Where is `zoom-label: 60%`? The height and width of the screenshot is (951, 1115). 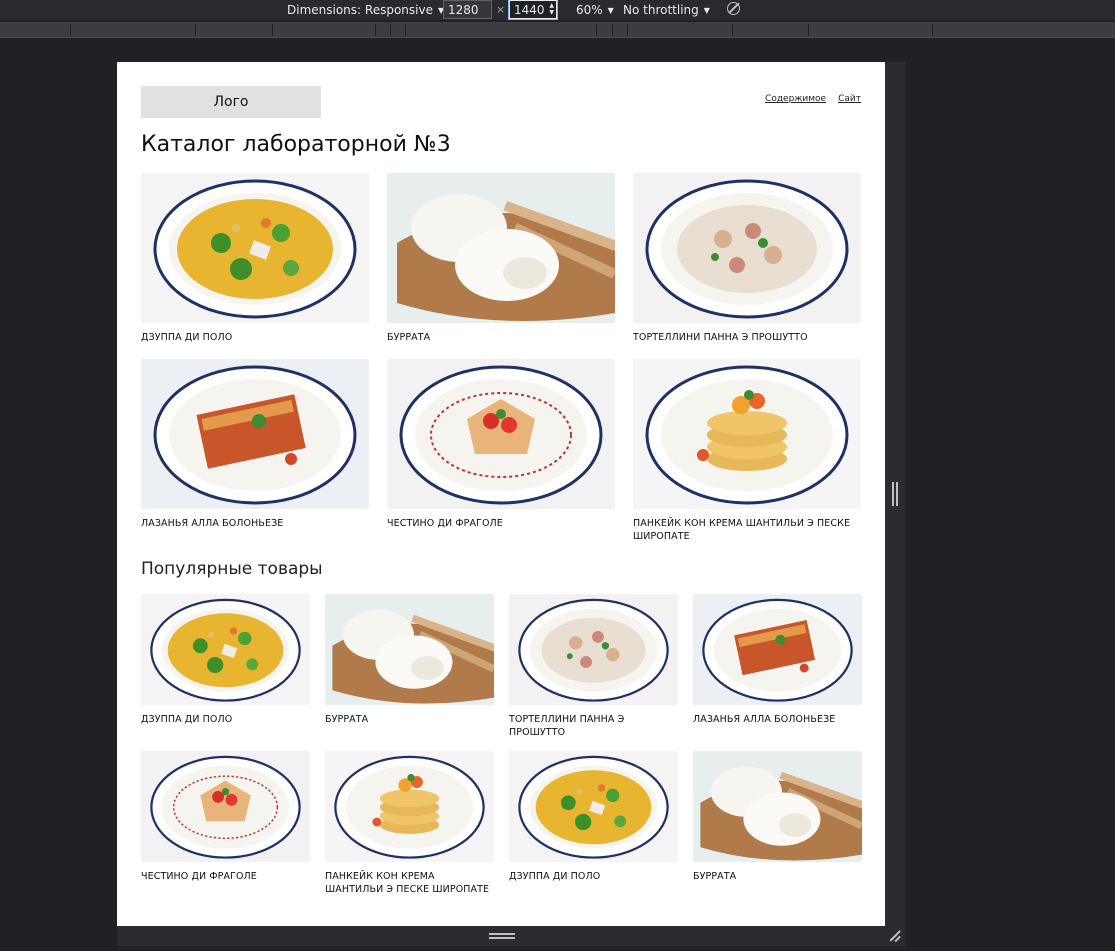
zoom-label: 60% is located at coordinates (589, 10).